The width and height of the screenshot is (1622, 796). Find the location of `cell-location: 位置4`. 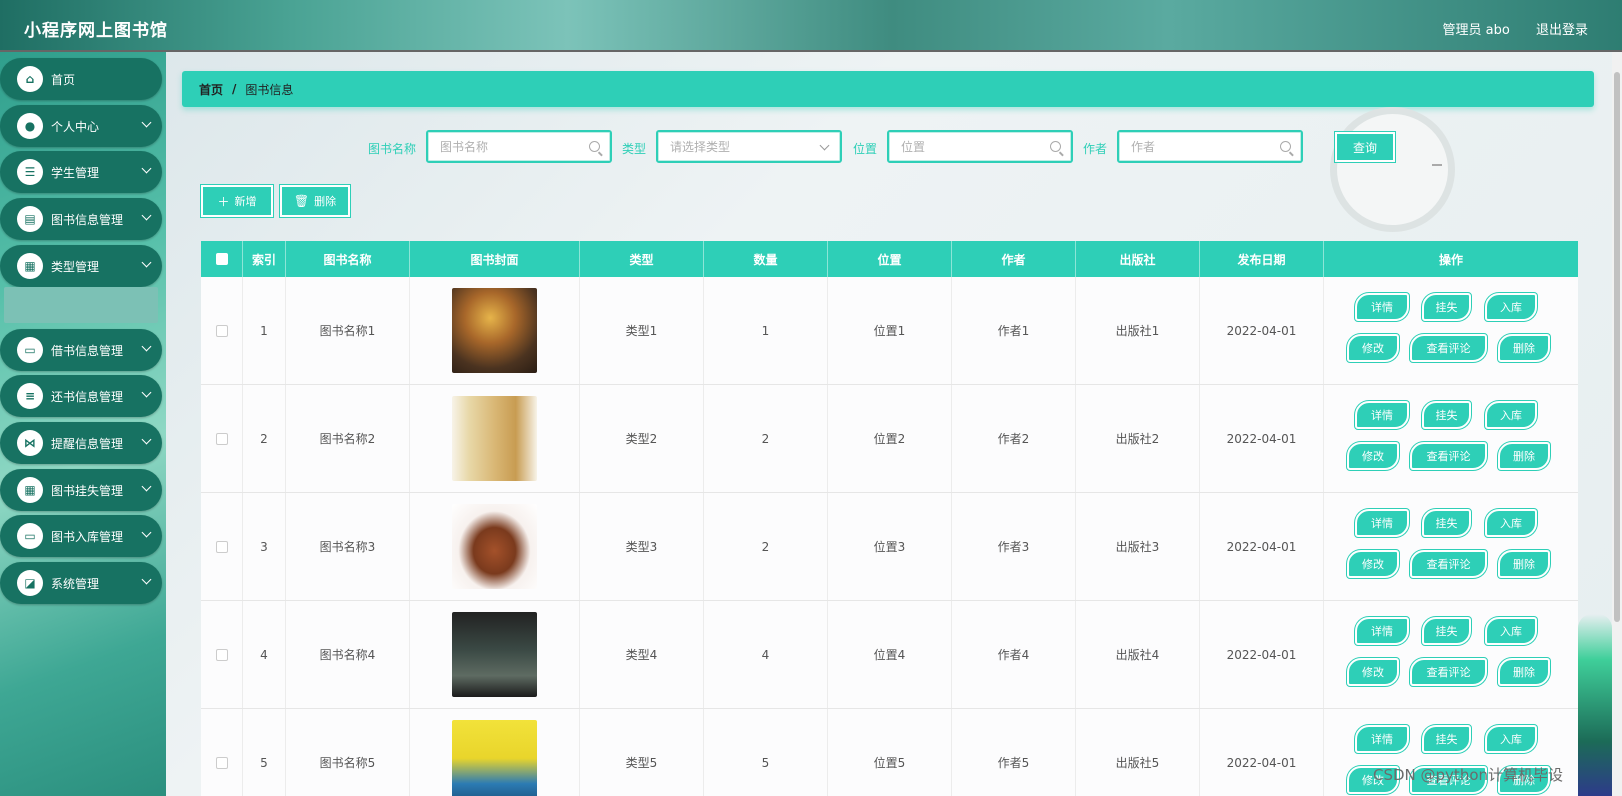

cell-location: 位置4 is located at coordinates (890, 654).